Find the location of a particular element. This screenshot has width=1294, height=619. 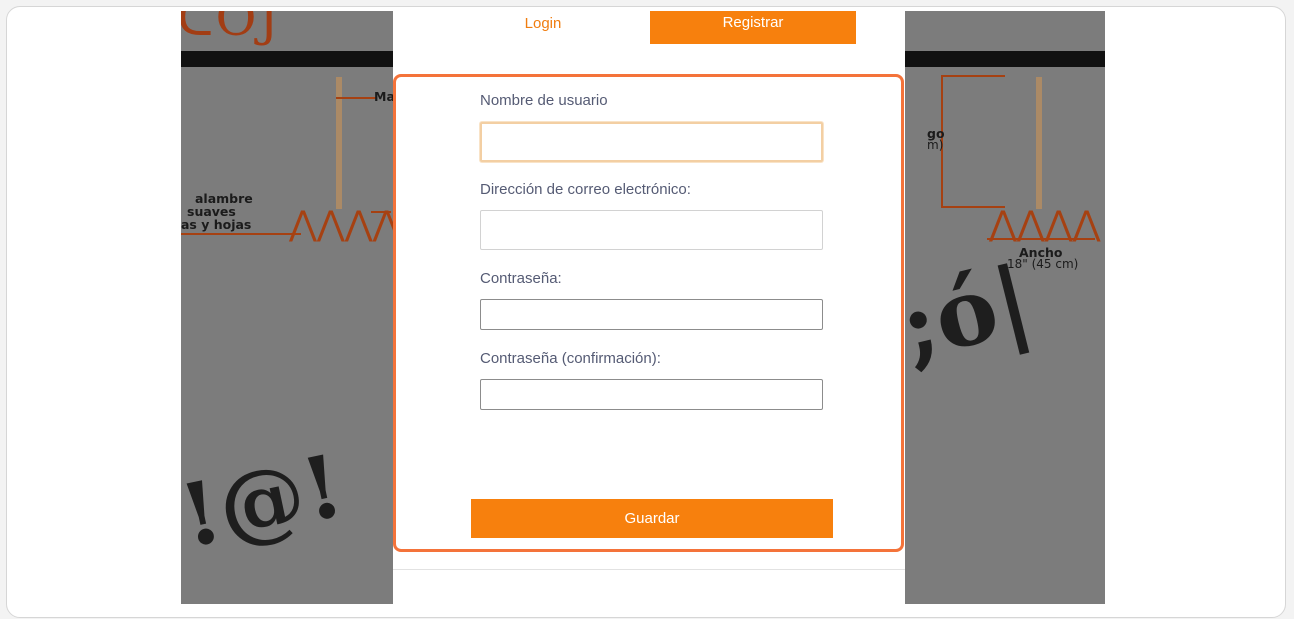

auth-tabs: Login Registrar is located at coordinates (649, 28).